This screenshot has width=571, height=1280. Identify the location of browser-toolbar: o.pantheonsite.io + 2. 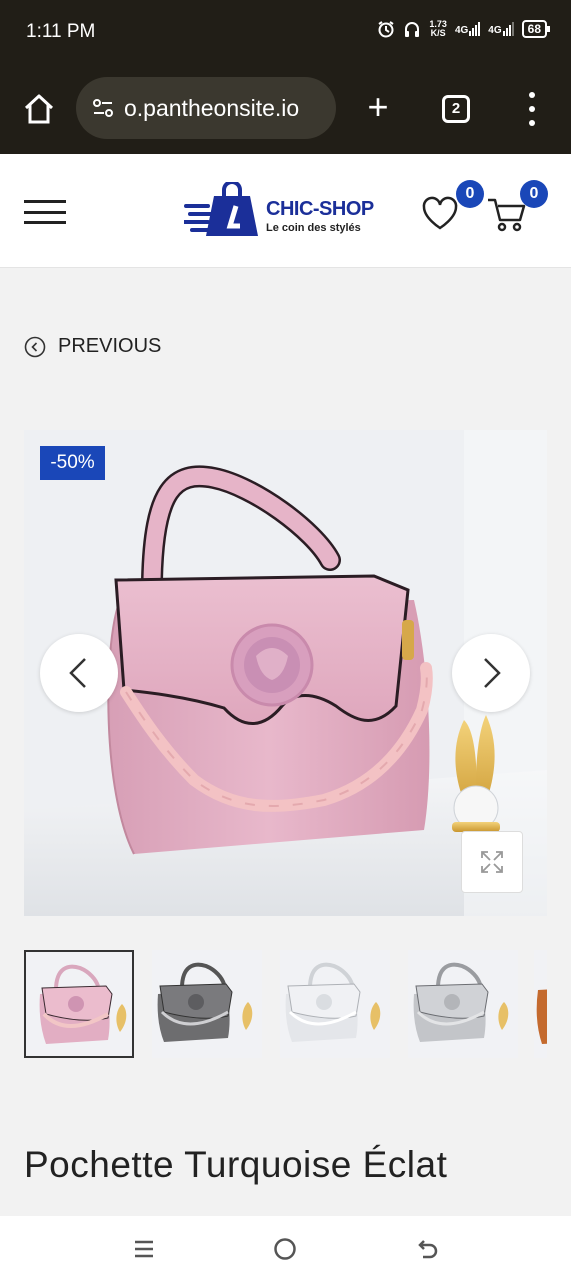
(285, 108).